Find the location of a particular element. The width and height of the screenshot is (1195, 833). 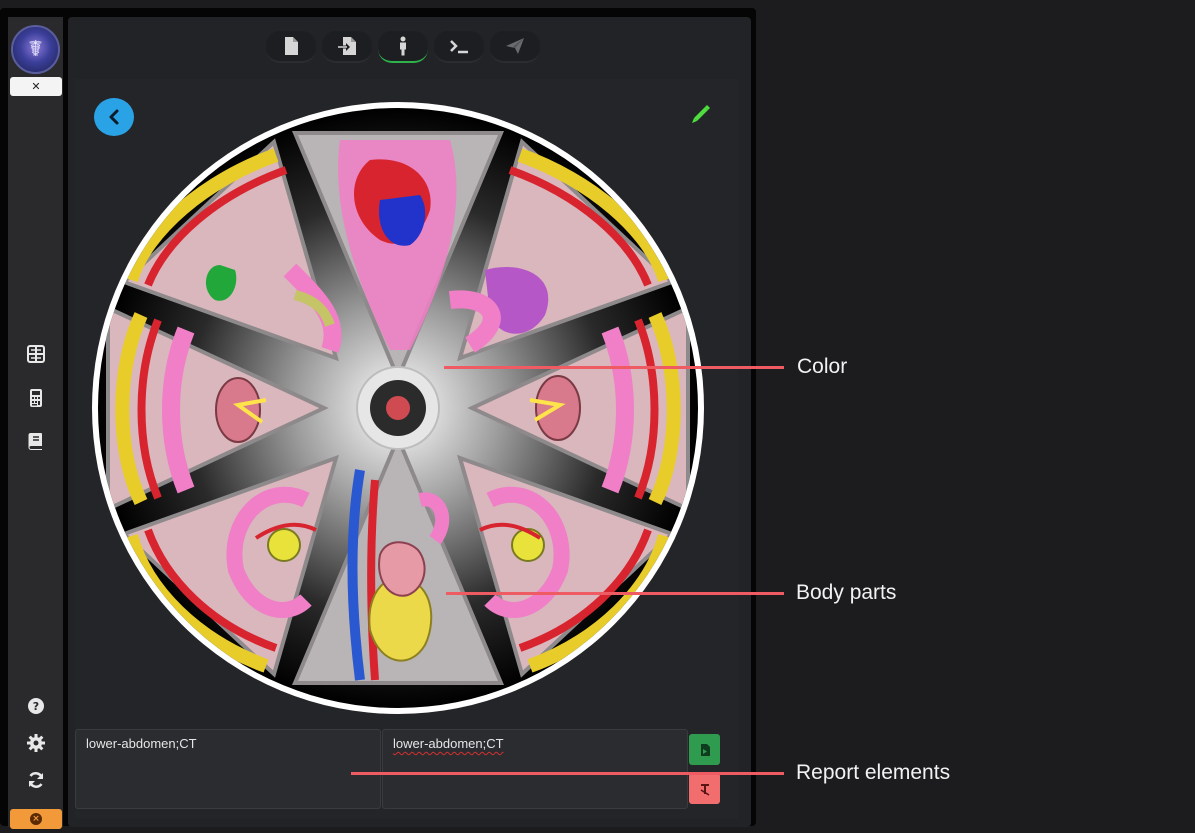

book-icon is located at coordinates (36, 441).